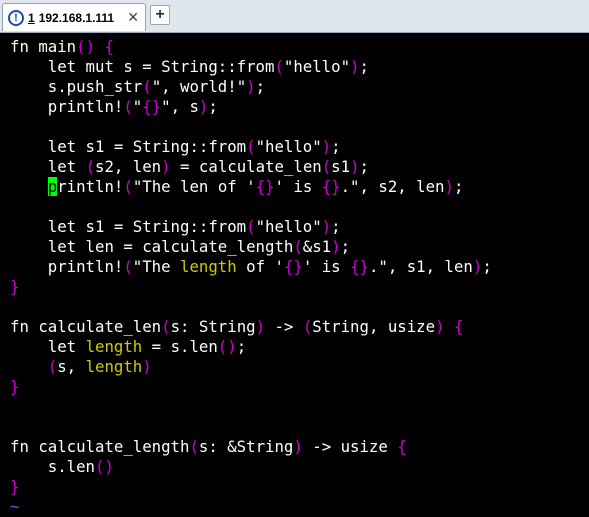  What do you see at coordinates (317, 246) in the screenshot?
I see `code-token: &s1` at bounding box center [317, 246].